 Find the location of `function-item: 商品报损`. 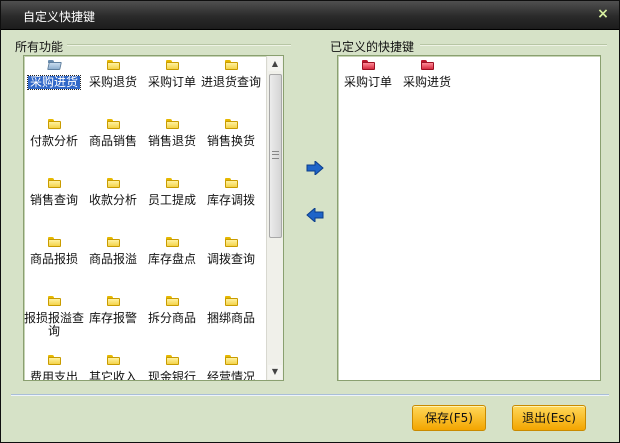

function-item: 商品报损 is located at coordinates (54, 262).